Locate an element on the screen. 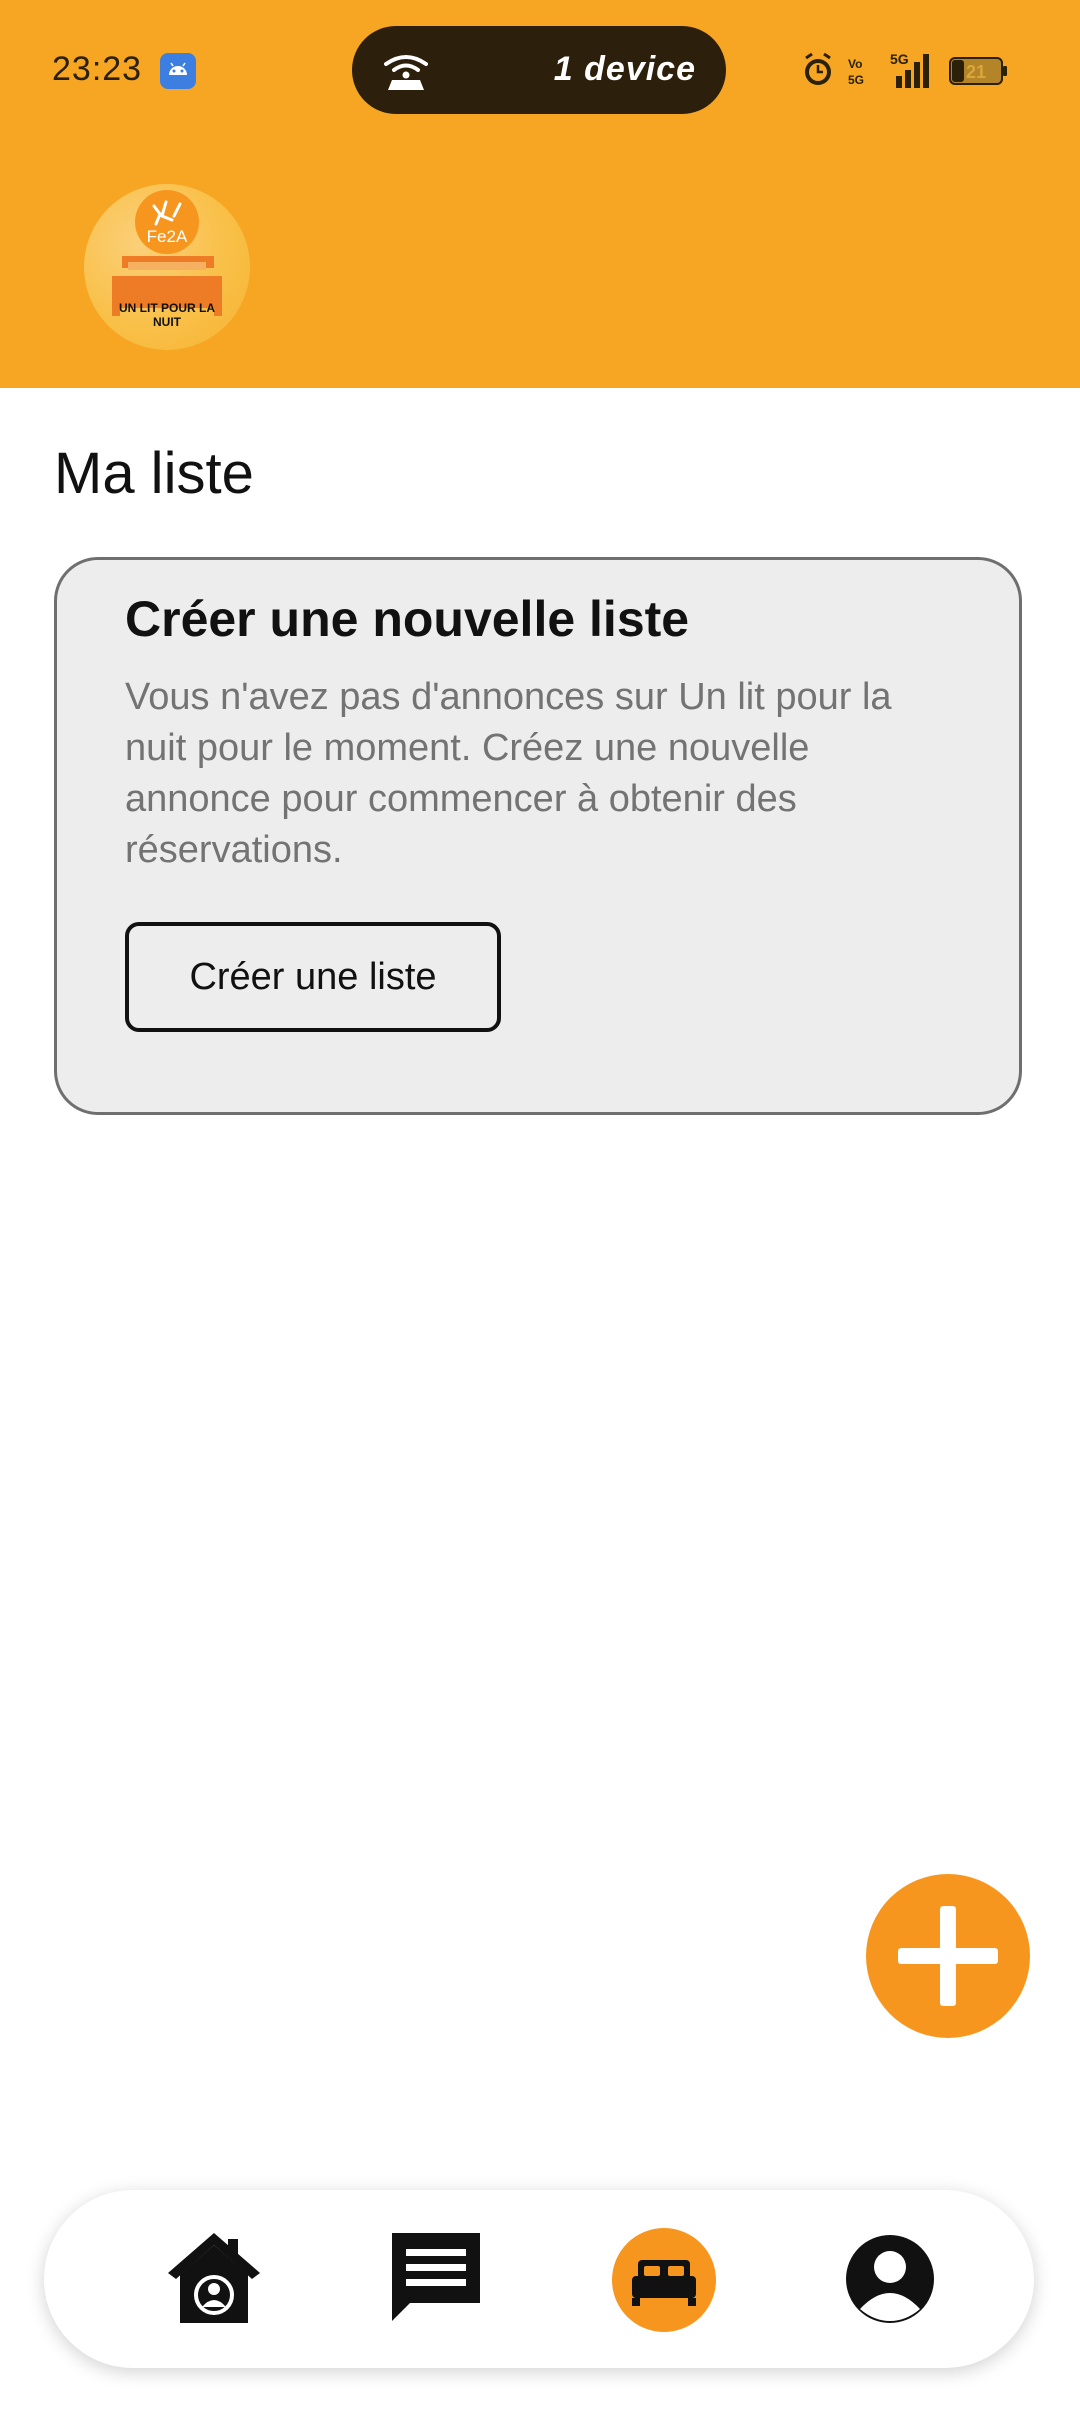 The height and width of the screenshot is (2412, 1080). android-notification-icon is located at coordinates (178, 71).